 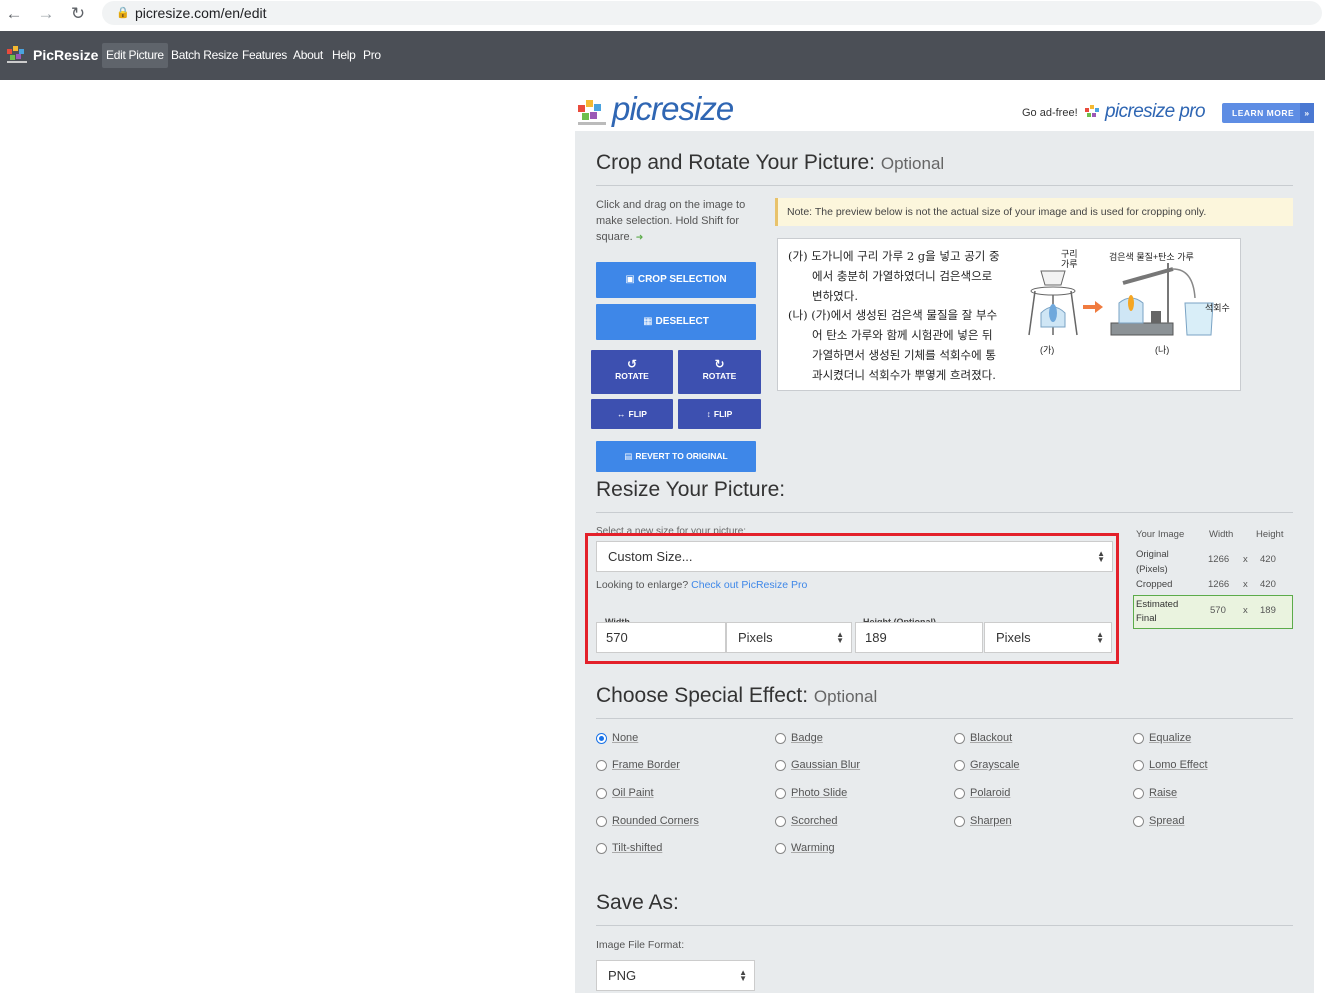 I want to click on rotate-right-button: ↻ ROTATE, so click(x=719, y=372).